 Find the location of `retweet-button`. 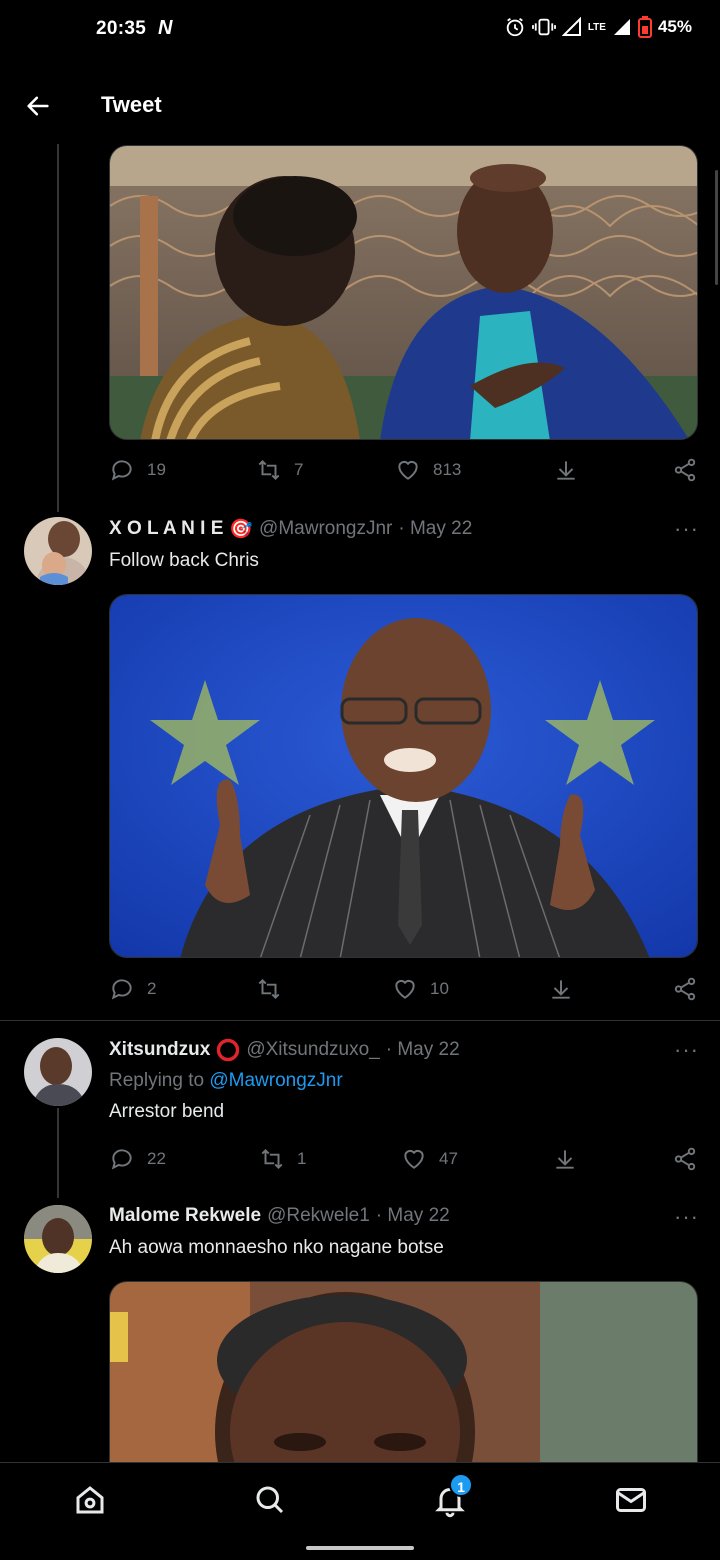

retweet-button is located at coordinates (275, 989).